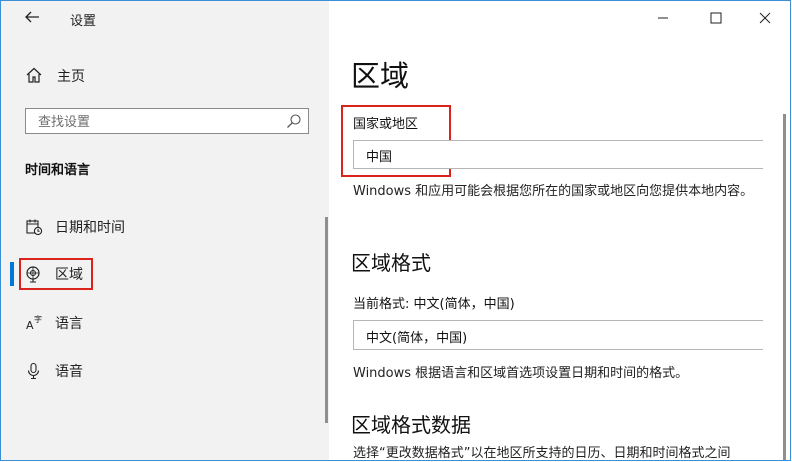 Image resolution: width=792 pixels, height=462 pixels. Describe the element at coordinates (34, 227) in the screenshot. I see `calendar-clock-icon` at that location.